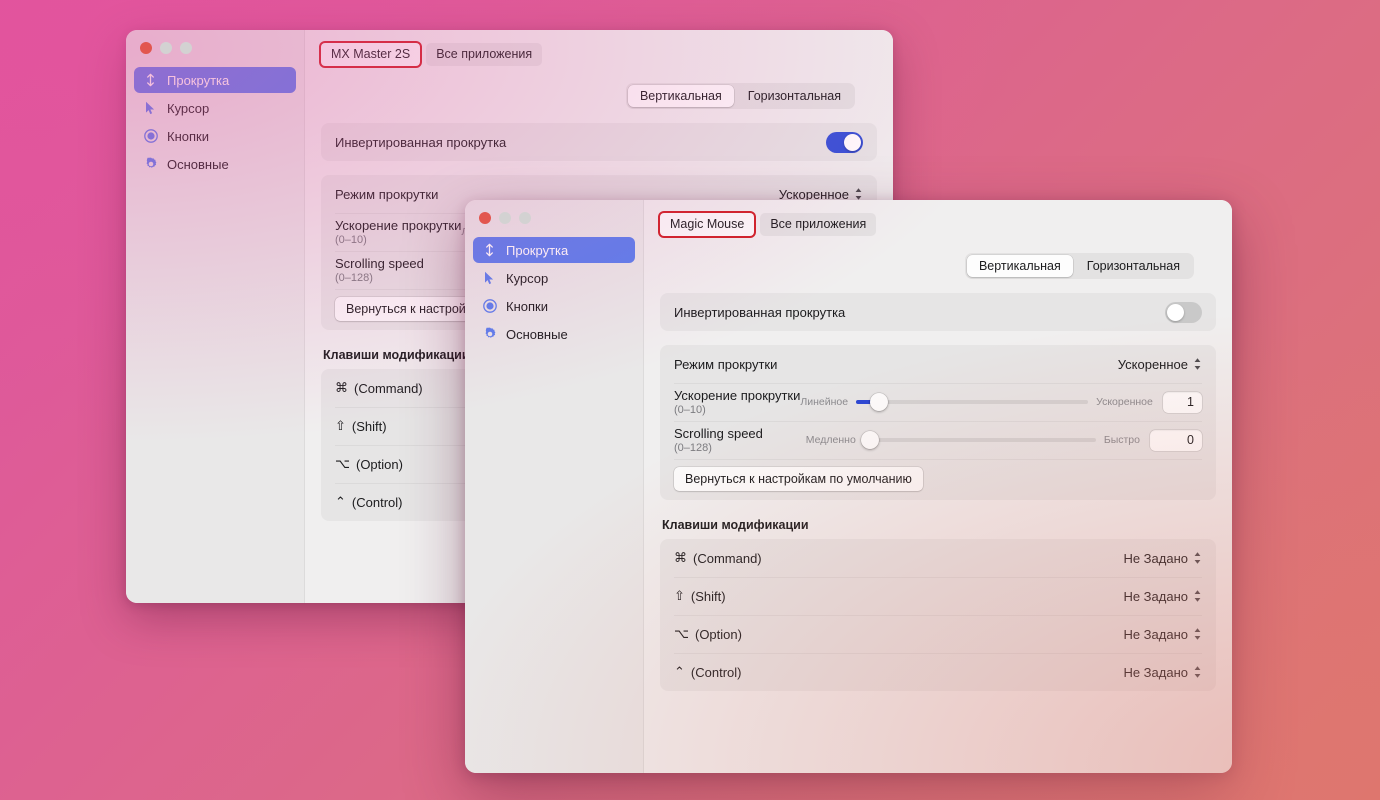 The image size is (1380, 800). Describe the element at coordinates (972, 402) in the screenshot. I see `acceleration-slider-track` at that location.